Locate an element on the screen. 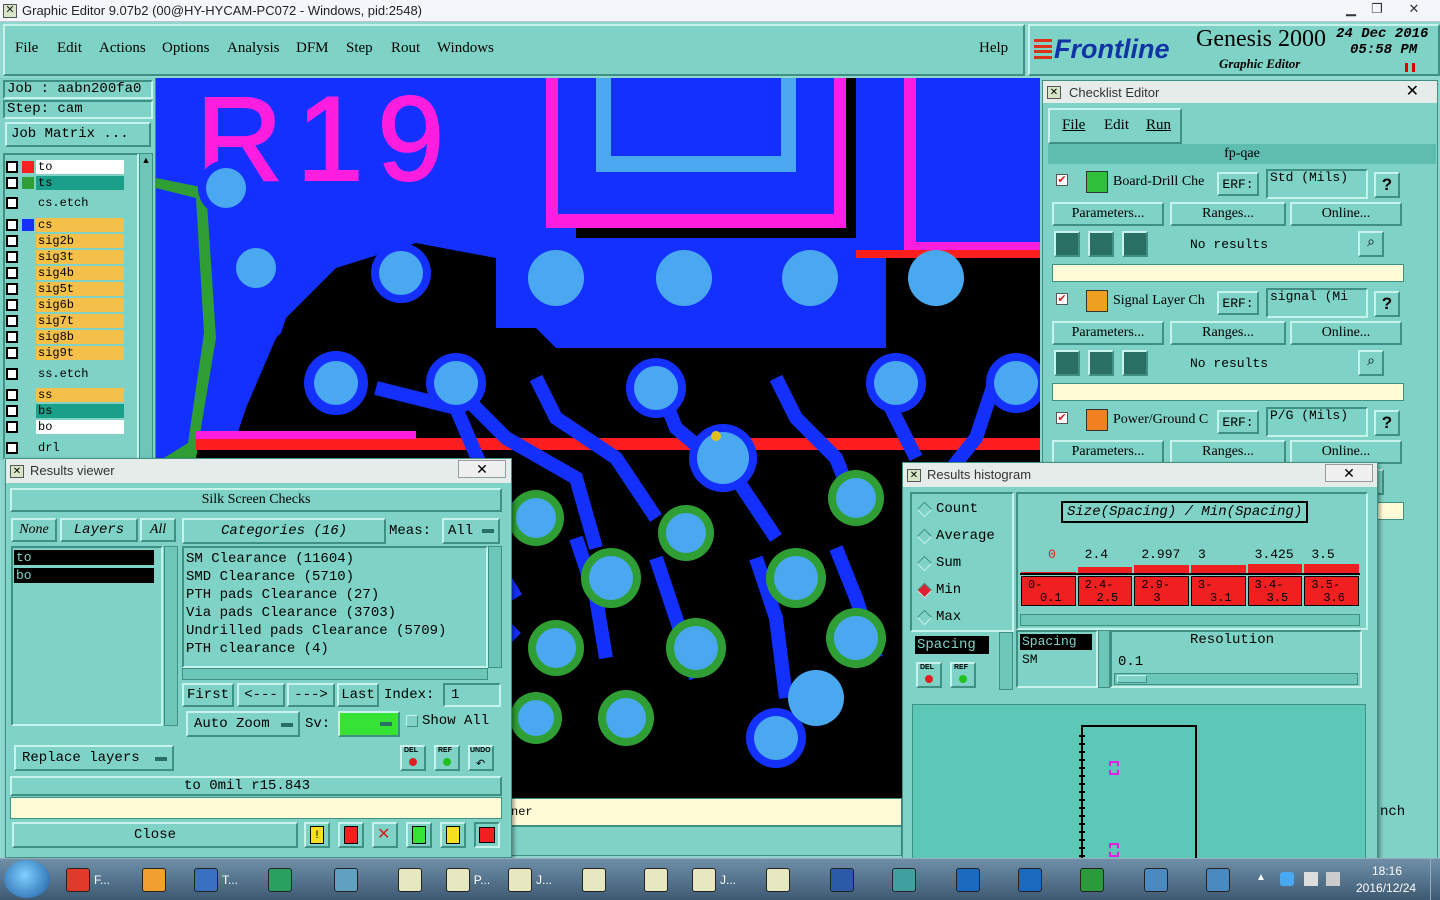 This screenshot has width=1440, height=900. category-item: Undrilled pads Clearance (5709) is located at coordinates (316, 631).